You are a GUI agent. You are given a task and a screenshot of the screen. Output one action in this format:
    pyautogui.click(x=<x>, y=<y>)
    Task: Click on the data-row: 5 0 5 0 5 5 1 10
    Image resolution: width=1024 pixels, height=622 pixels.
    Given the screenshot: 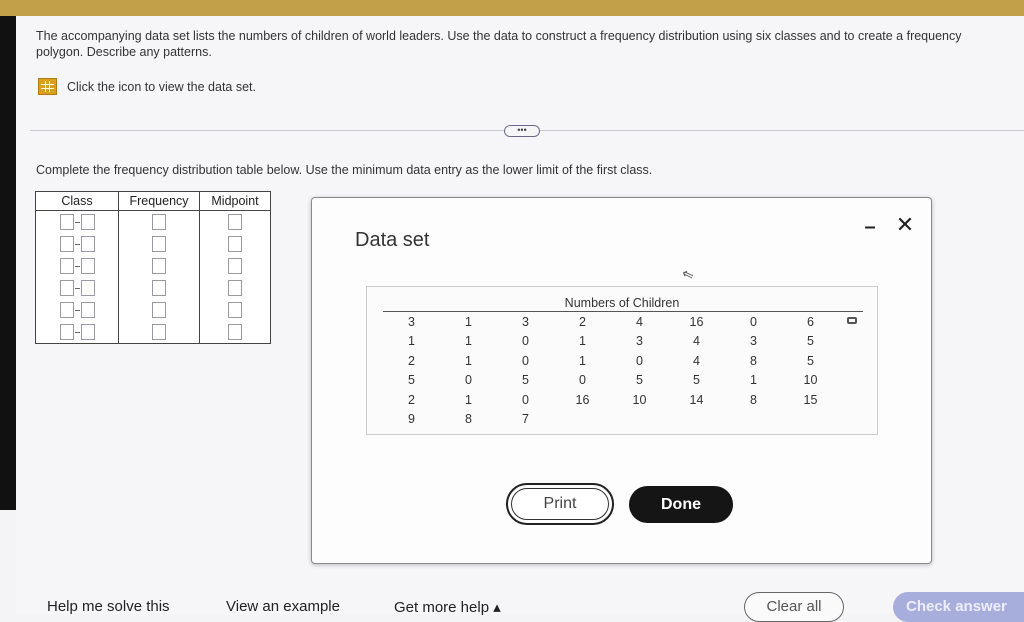 What is the action you would take?
    pyautogui.click(x=611, y=381)
    